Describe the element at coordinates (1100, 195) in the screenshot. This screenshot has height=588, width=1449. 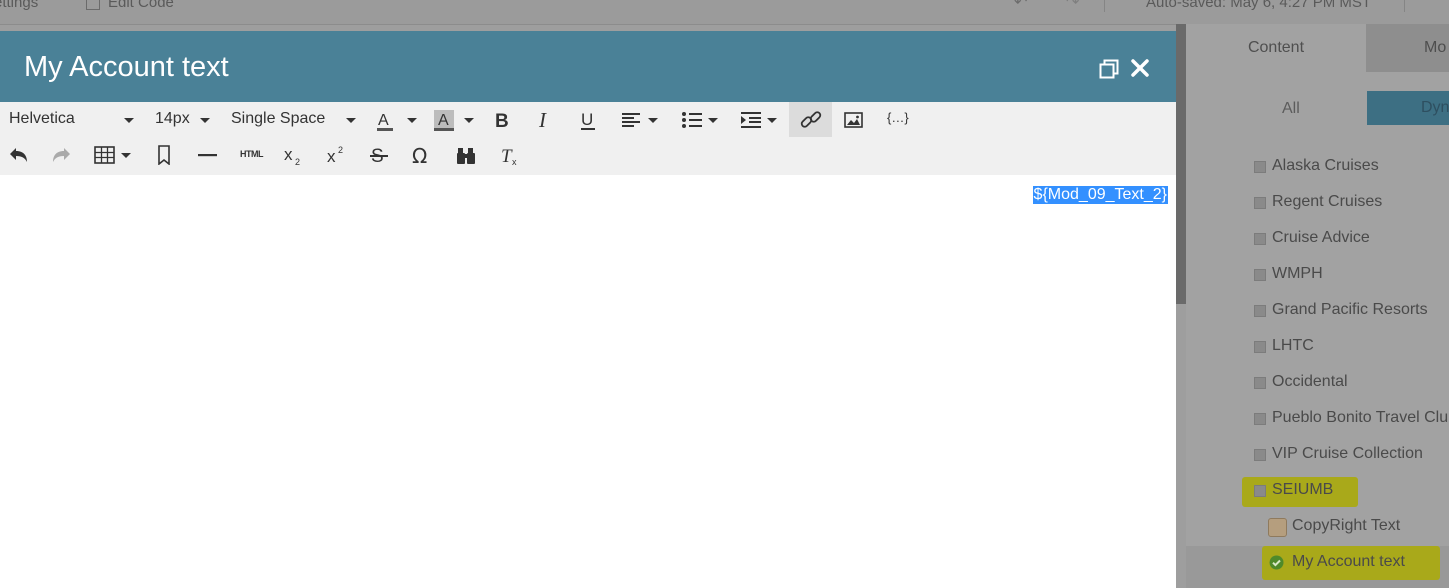
I see `selected-merge-token: ${Mod_09_Text_2}` at that location.